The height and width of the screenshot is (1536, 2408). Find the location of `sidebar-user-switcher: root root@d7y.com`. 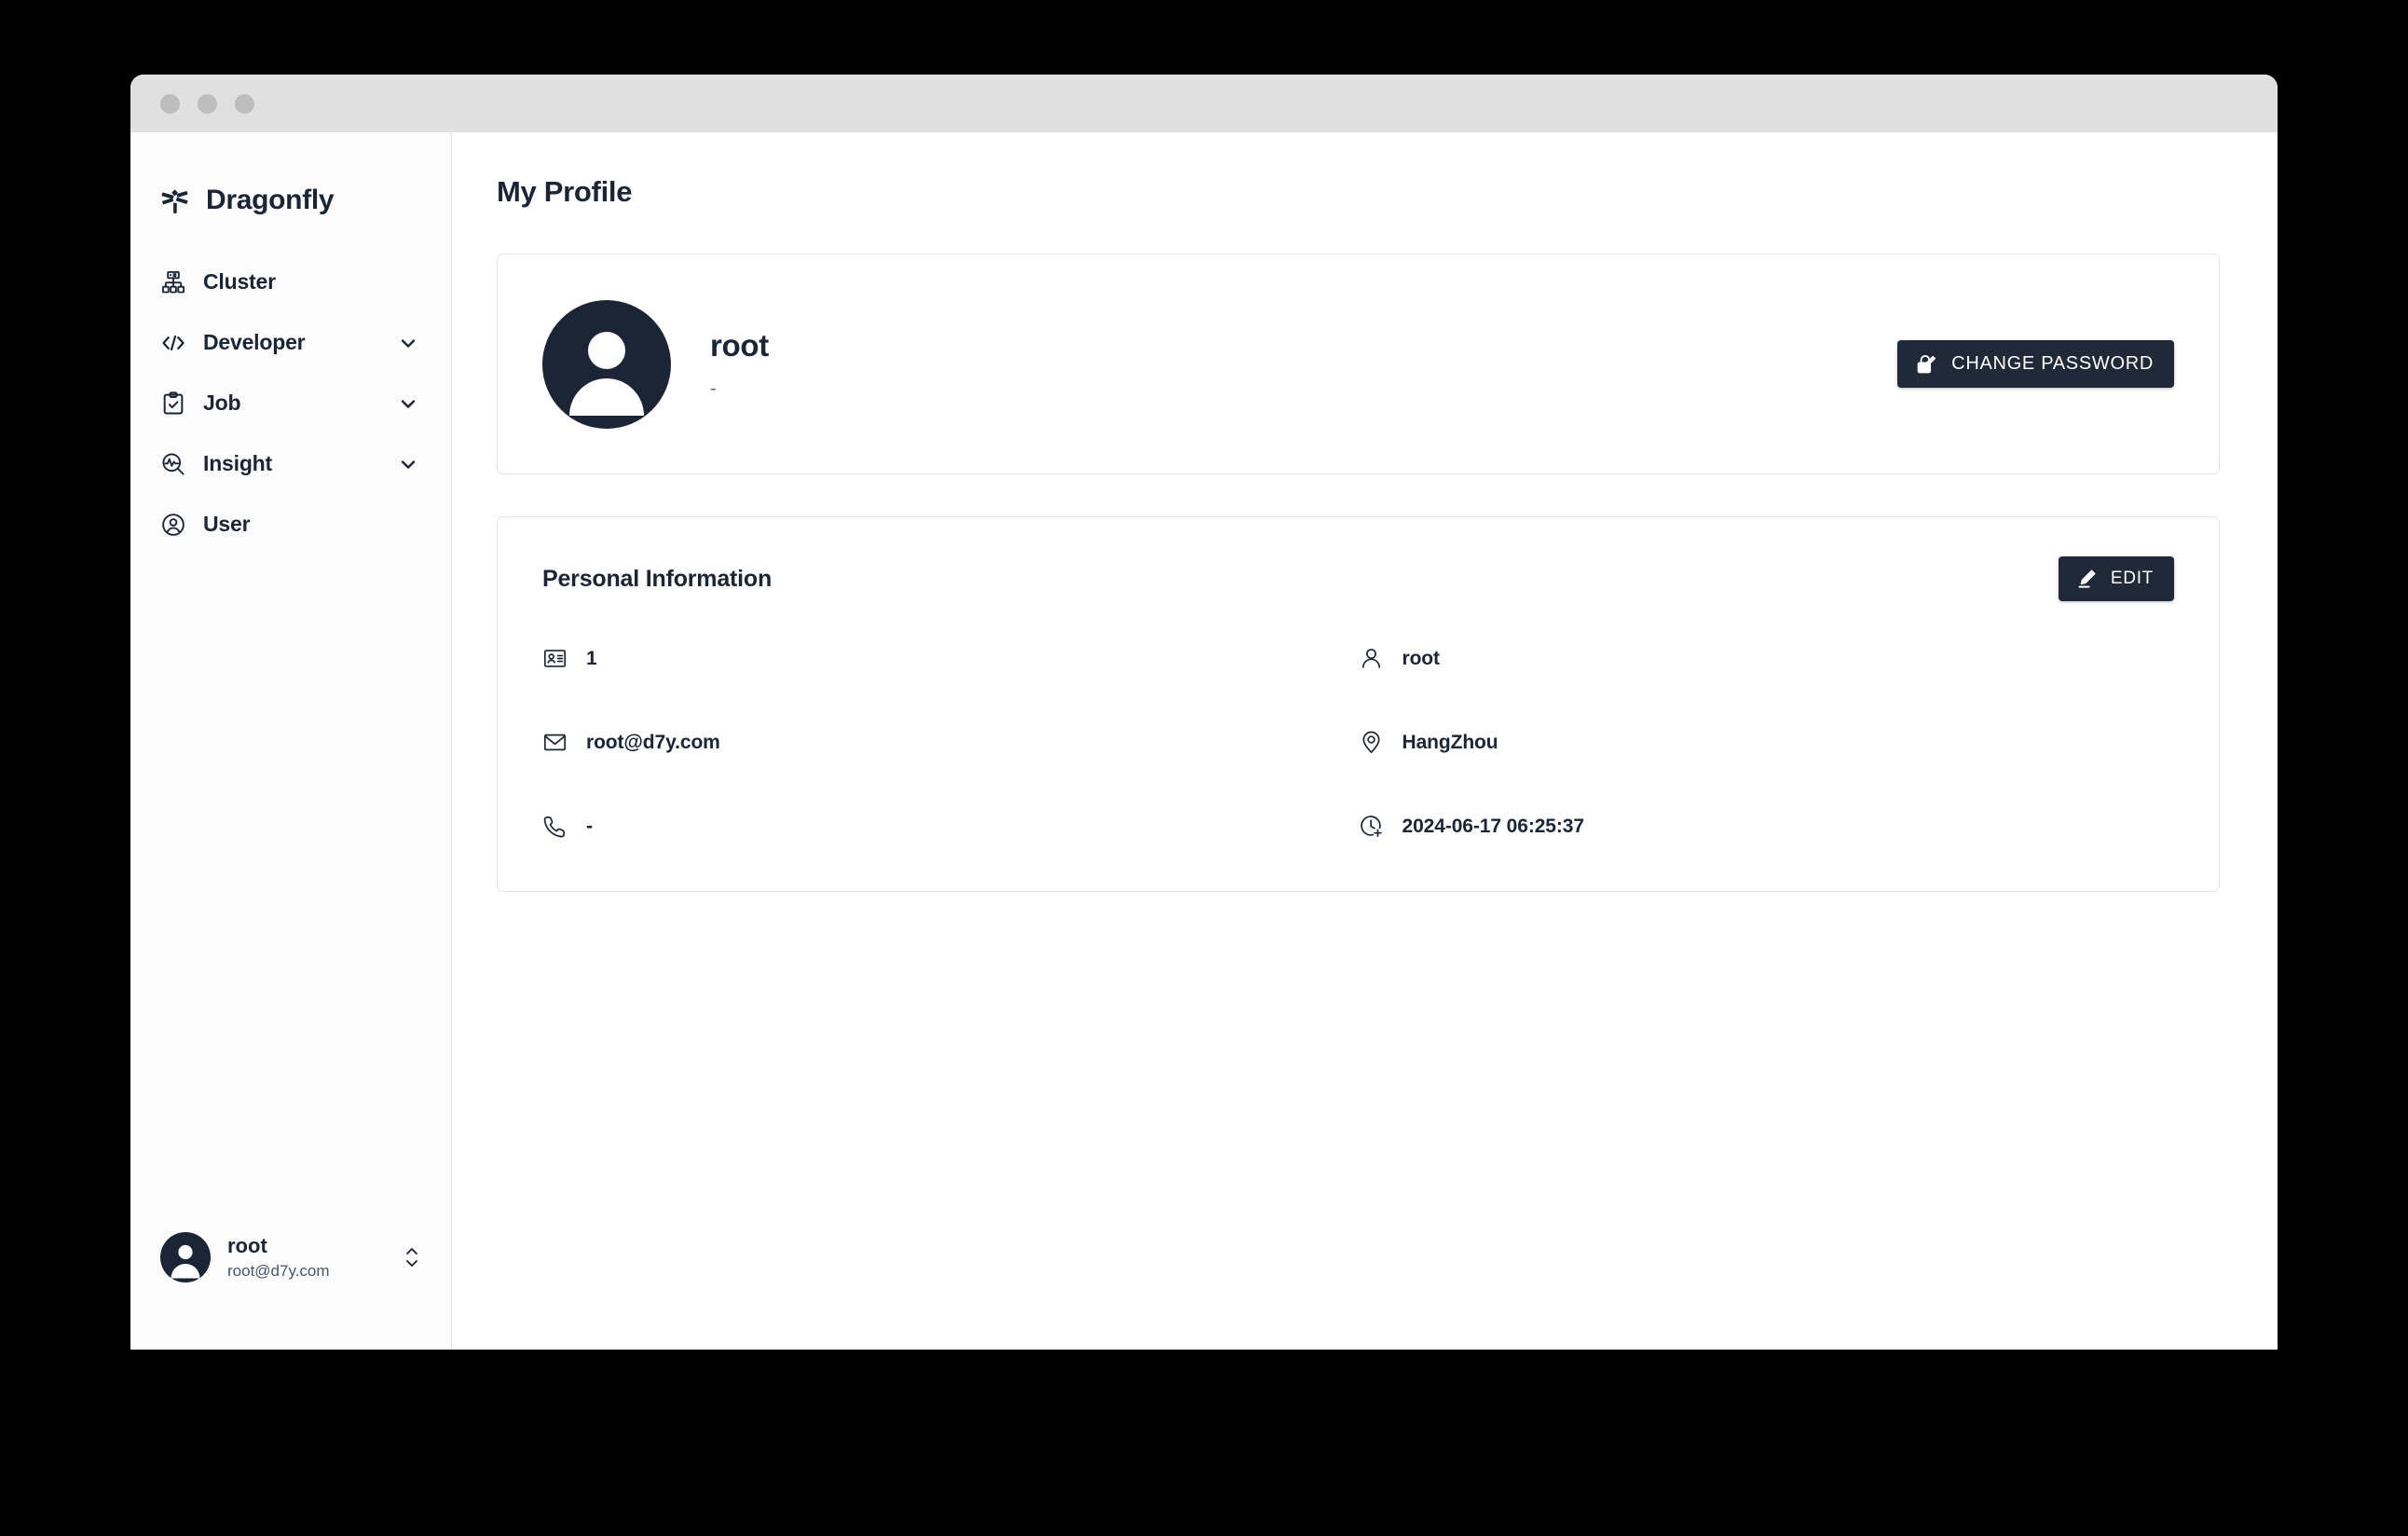

sidebar-user-switcher: root root@d7y.com is located at coordinates (290, 1291).